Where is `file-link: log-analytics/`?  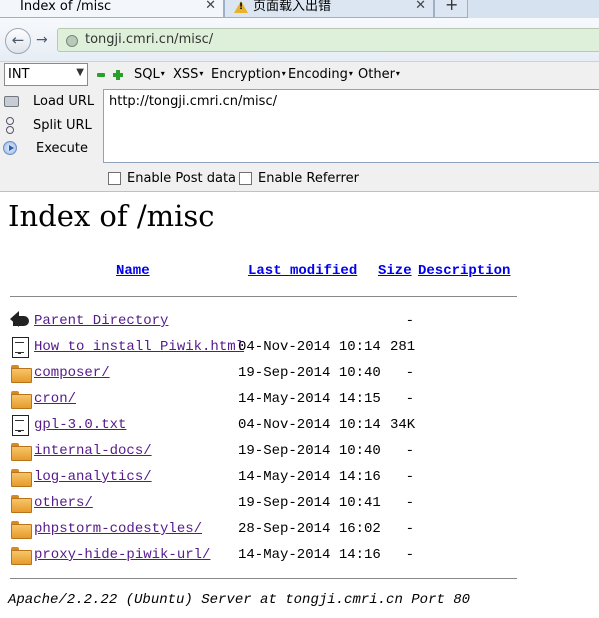
file-link: log-analytics/ is located at coordinates (93, 477).